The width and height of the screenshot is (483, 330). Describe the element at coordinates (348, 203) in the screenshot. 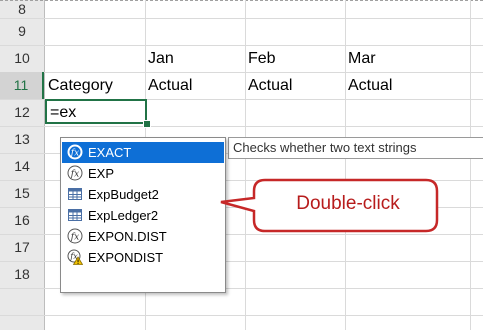

I see `callout-label: Double-click` at that location.